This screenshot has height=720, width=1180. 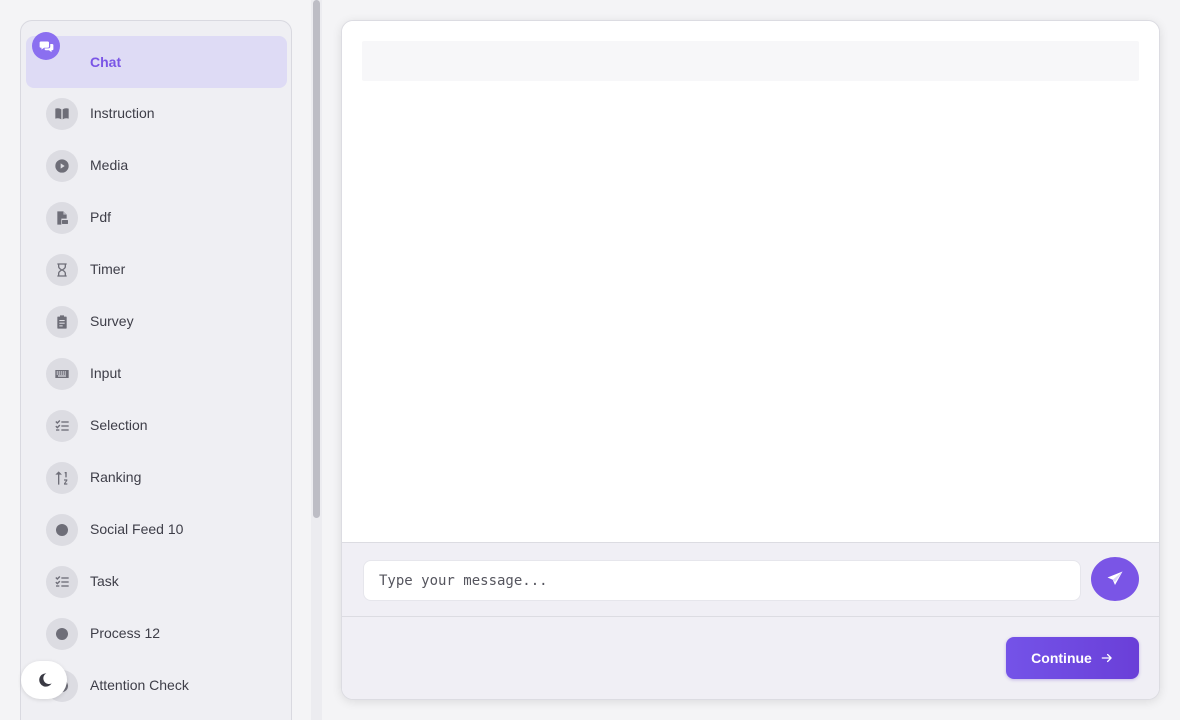 What do you see at coordinates (119, 425) in the screenshot?
I see `sidebar-item-label: Selection` at bounding box center [119, 425].